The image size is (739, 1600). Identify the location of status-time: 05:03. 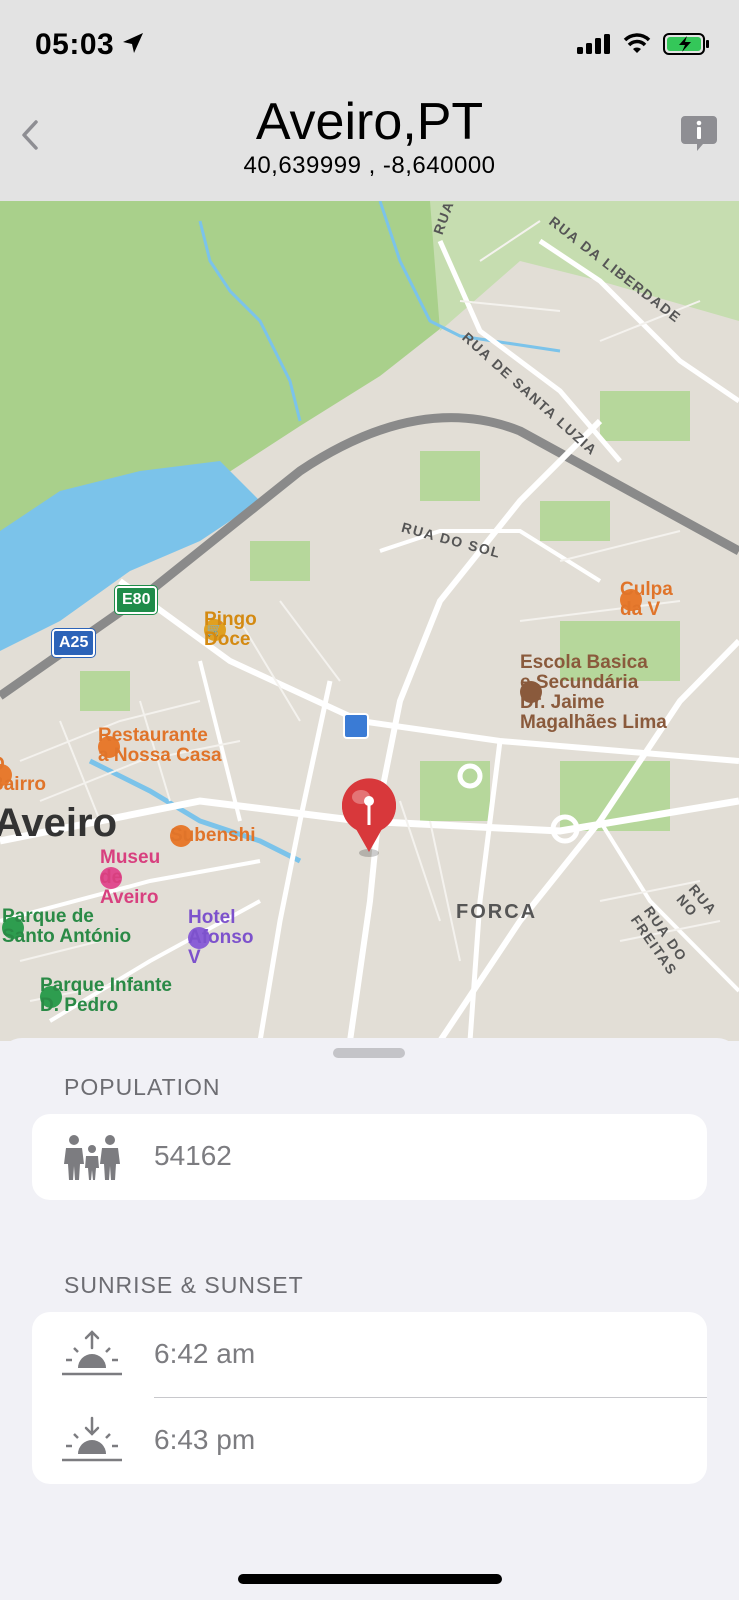
(75, 44).